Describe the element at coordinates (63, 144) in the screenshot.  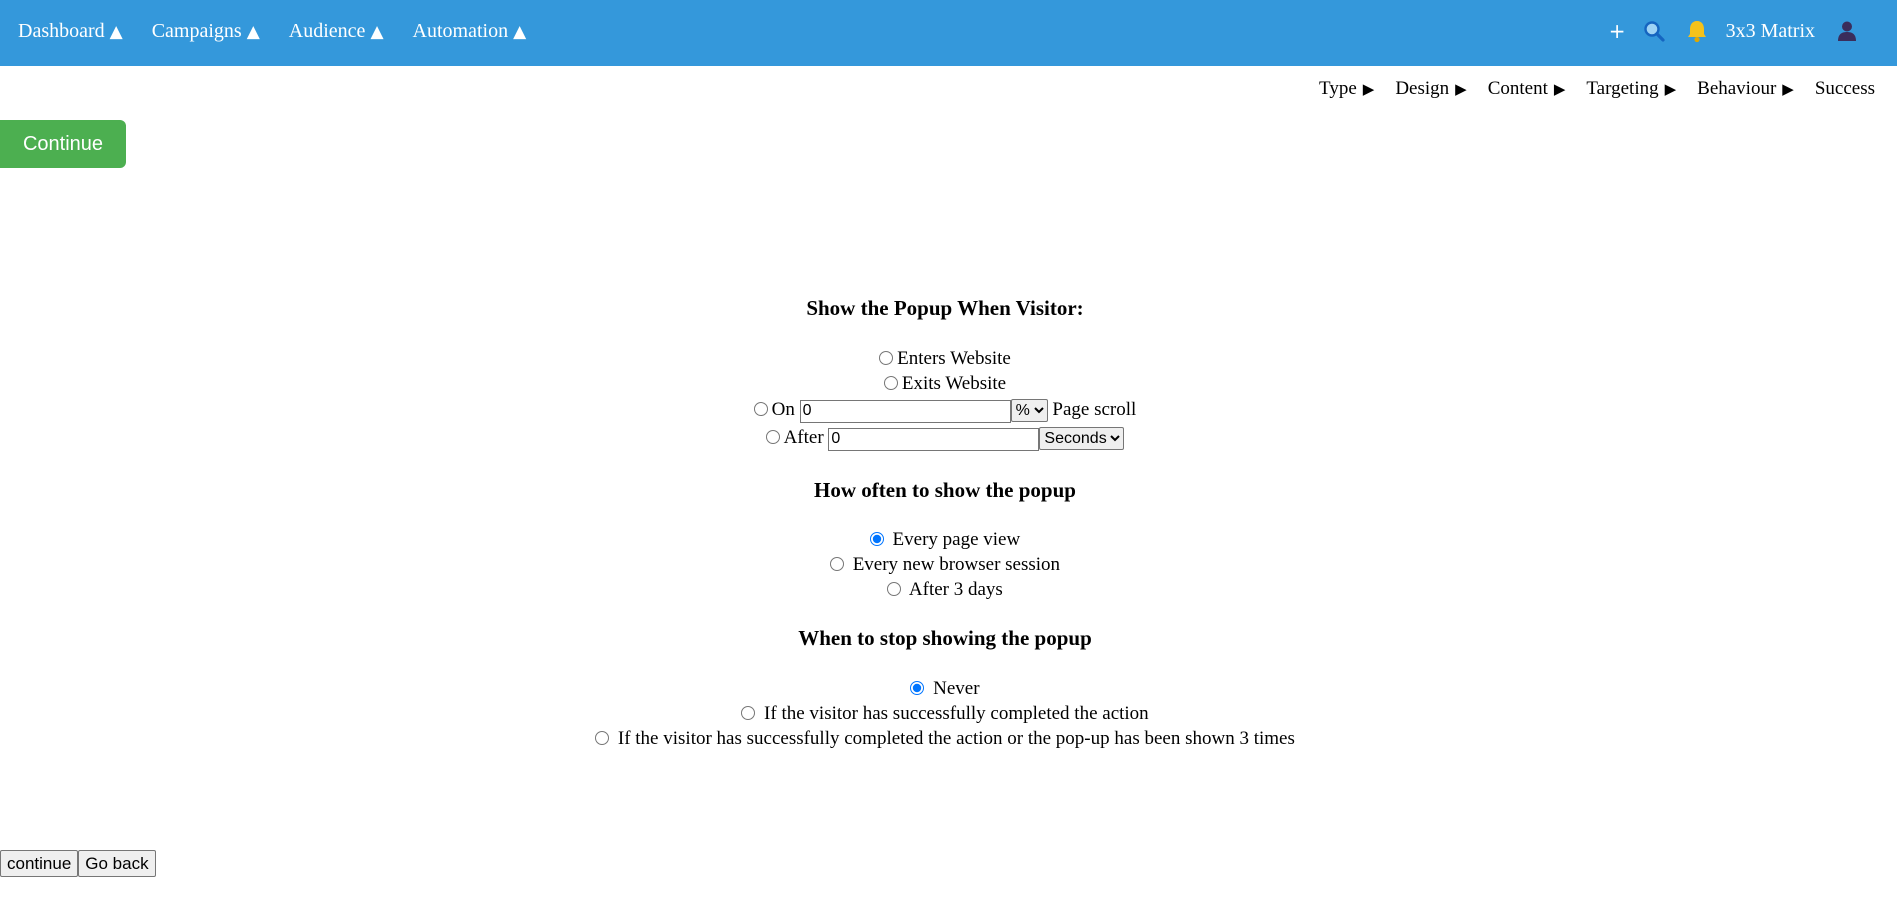
I see `continue-button: Continue` at that location.